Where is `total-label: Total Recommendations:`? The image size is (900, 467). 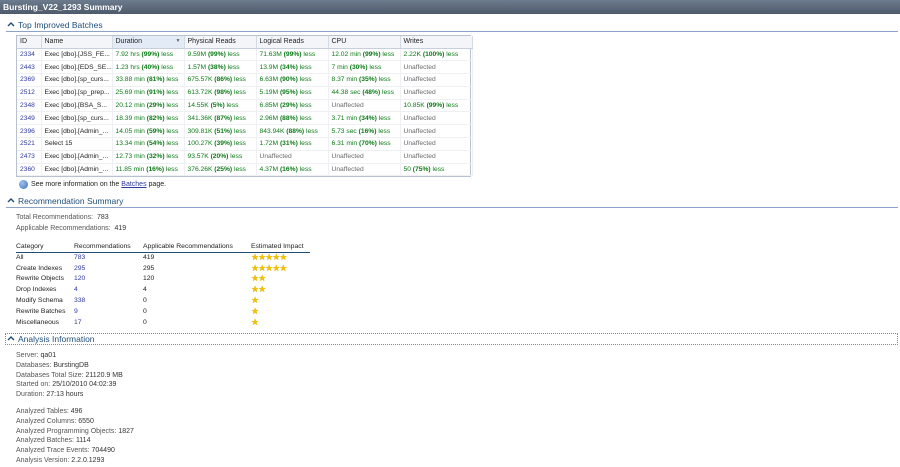
total-label: Total Recommendations: is located at coordinates (55, 217).